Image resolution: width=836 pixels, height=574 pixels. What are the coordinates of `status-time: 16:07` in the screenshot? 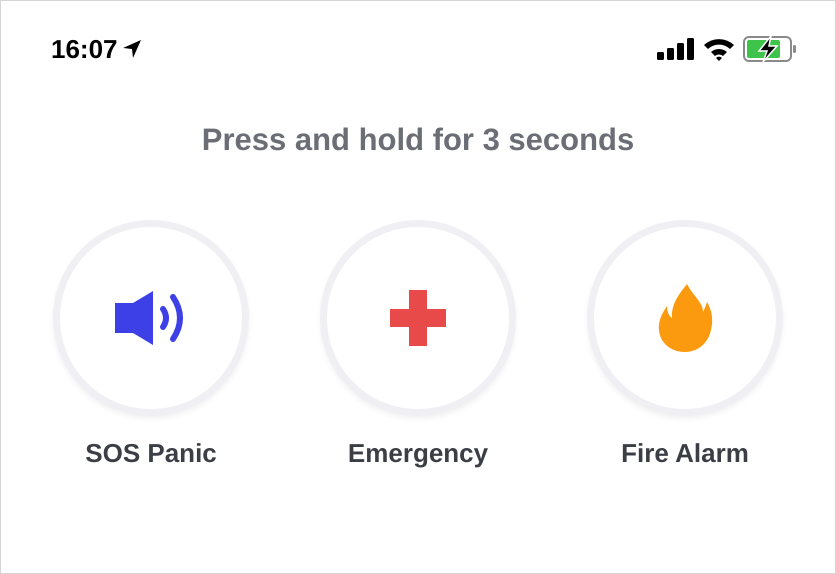 It's located at (84, 49).